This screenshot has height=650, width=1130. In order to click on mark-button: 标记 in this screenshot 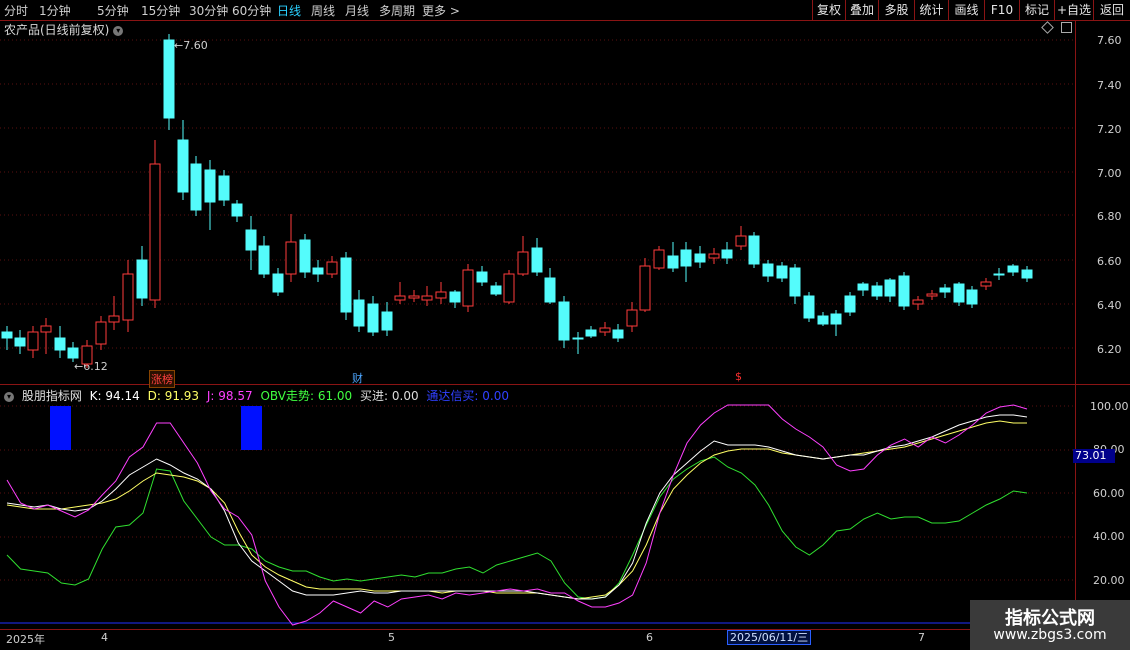, I will do `click(1036, 10)`.